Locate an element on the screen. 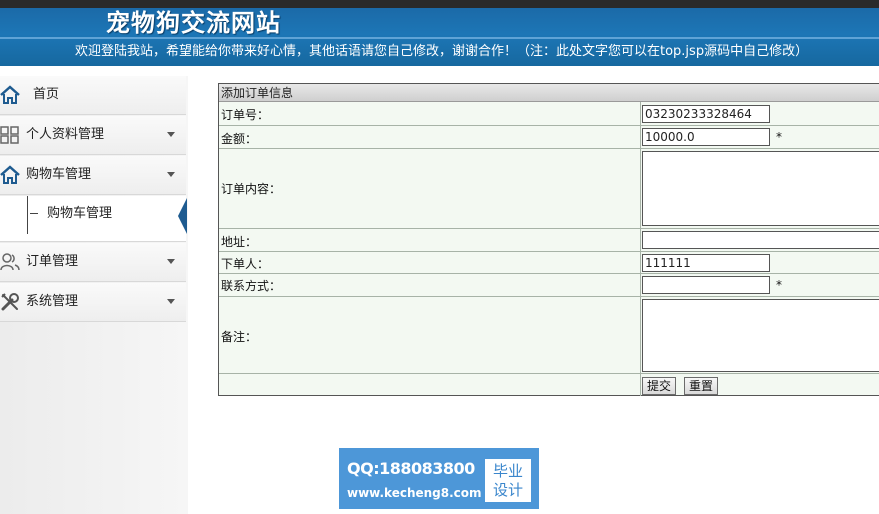  header-divider is located at coordinates (439, 38).